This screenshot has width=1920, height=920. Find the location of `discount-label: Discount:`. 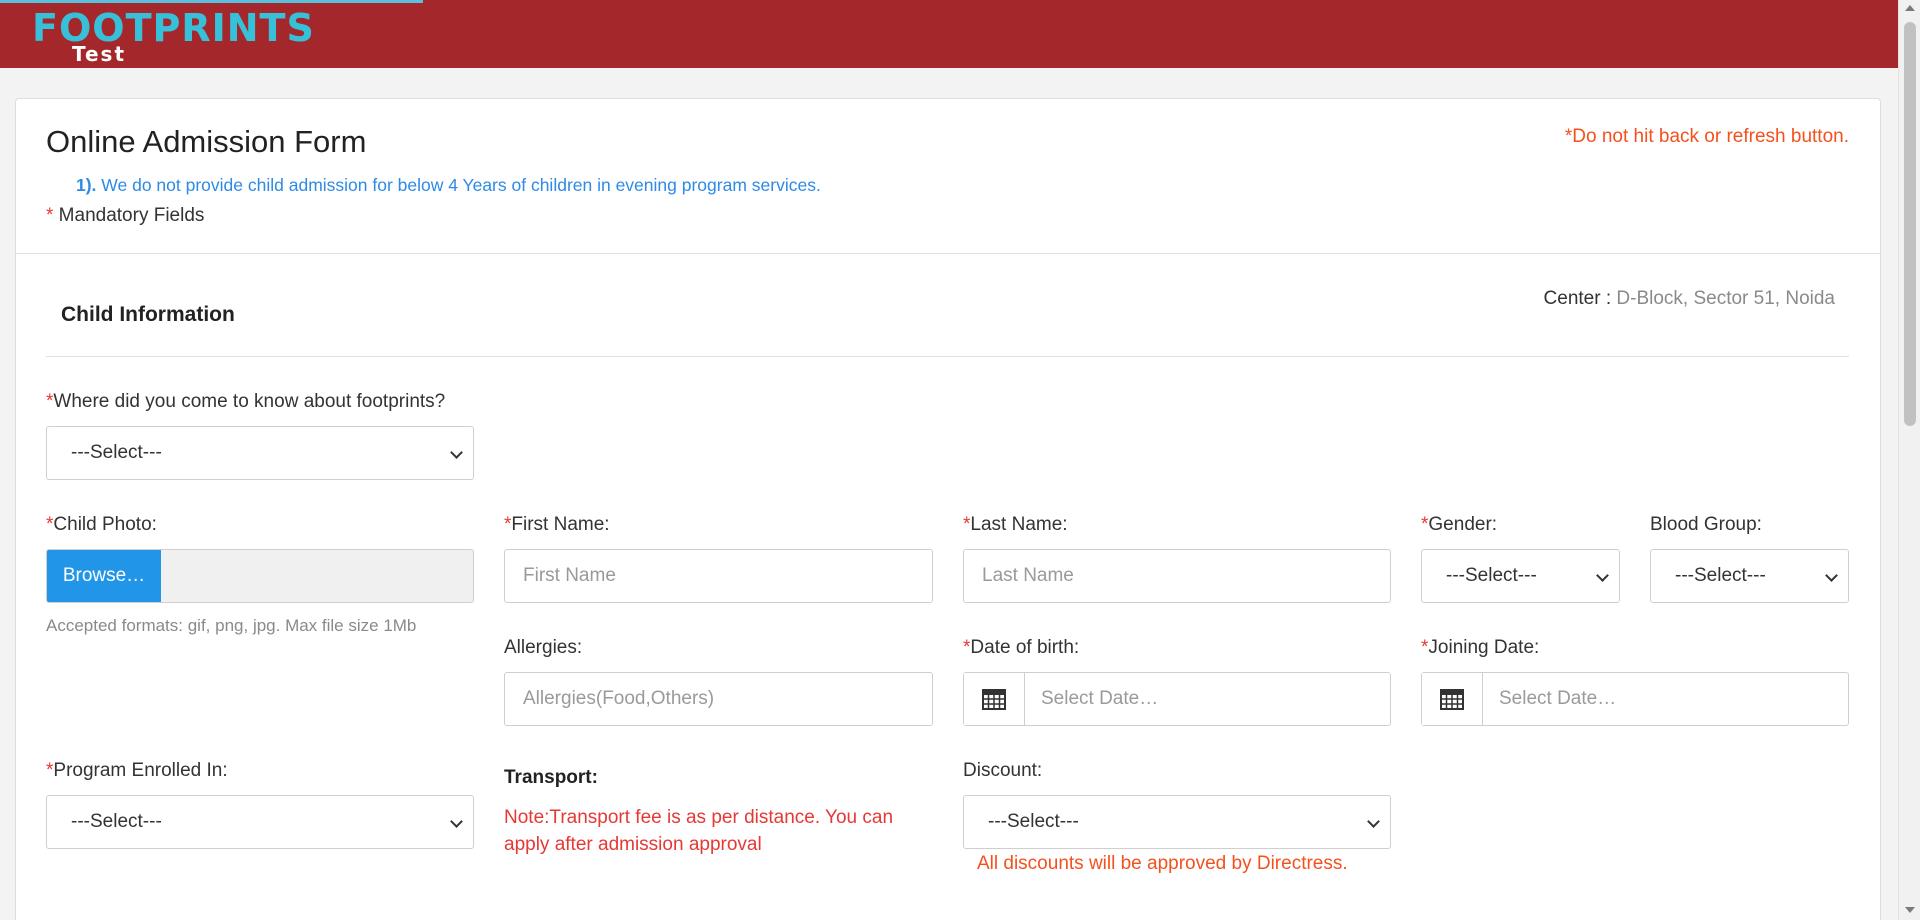

discount-label: Discount: is located at coordinates (1003, 770).